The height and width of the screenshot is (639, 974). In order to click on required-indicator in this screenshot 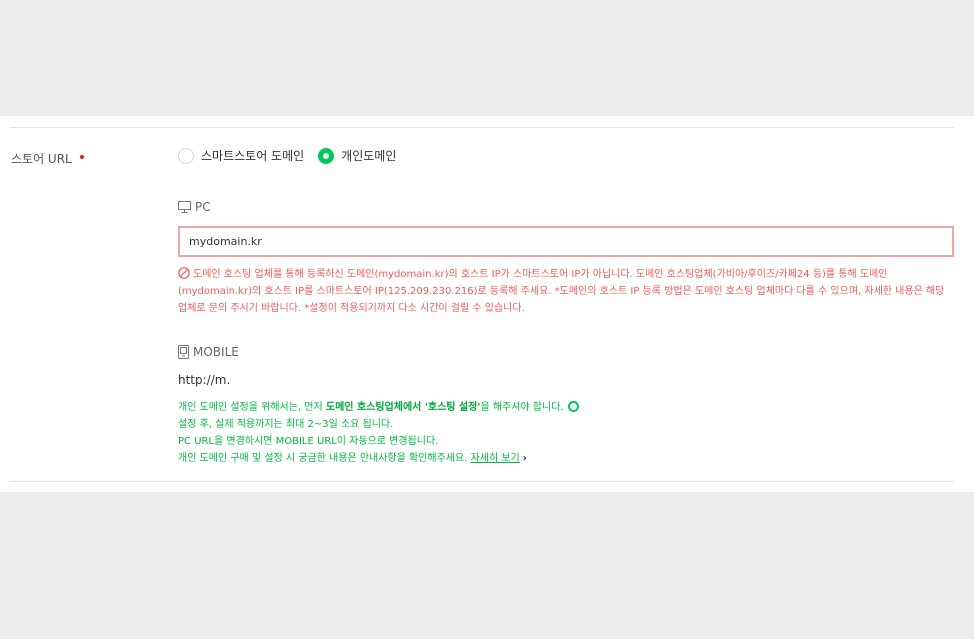, I will do `click(81, 157)`.